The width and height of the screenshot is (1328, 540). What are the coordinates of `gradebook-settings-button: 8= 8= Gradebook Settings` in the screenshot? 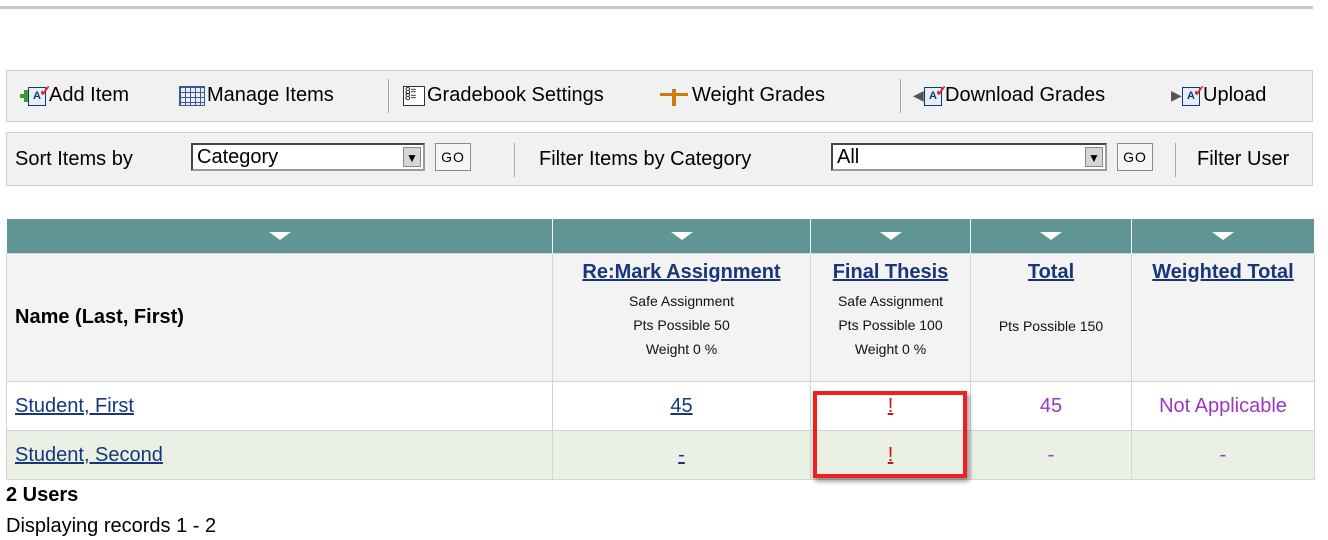 It's located at (503, 95).